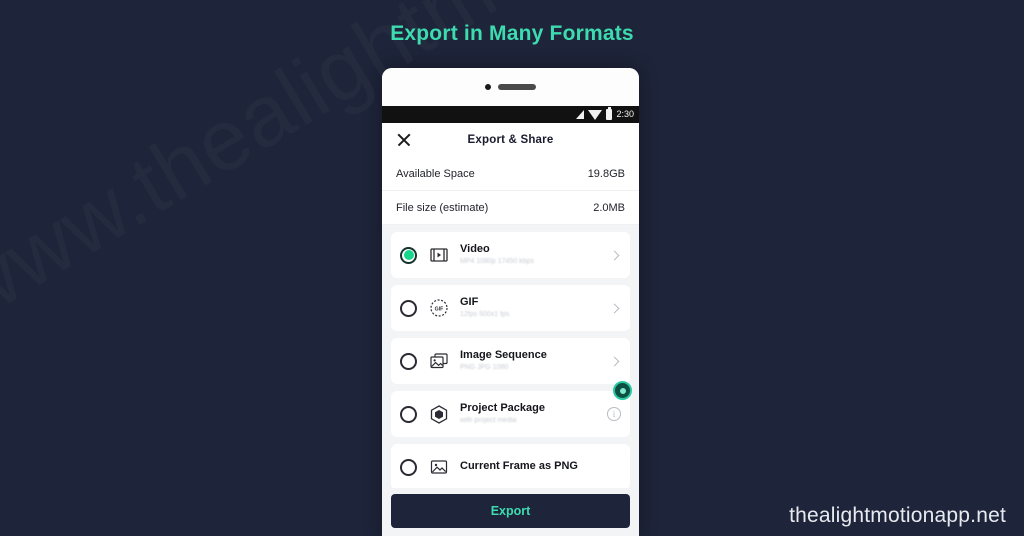  Describe the element at coordinates (614, 414) in the screenshot. I see `info-icon: i` at that location.